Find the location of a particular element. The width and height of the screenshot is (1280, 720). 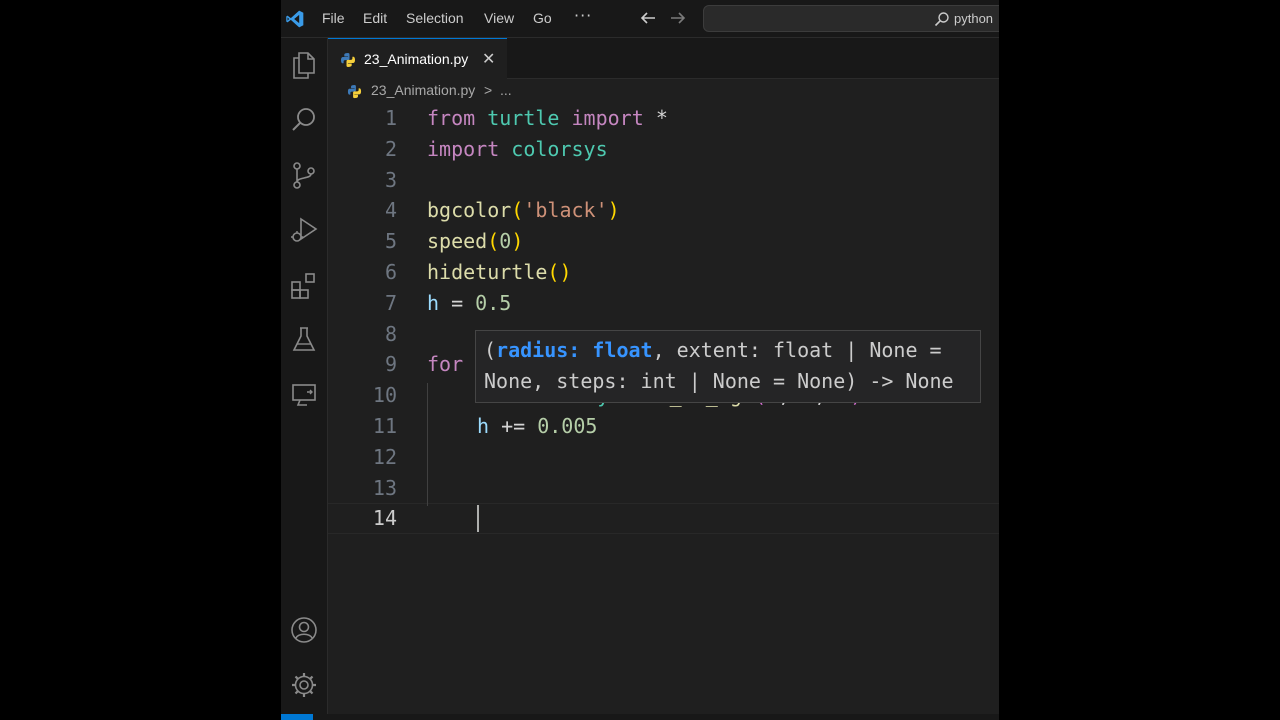

line-number: 8 is located at coordinates (390, 333).